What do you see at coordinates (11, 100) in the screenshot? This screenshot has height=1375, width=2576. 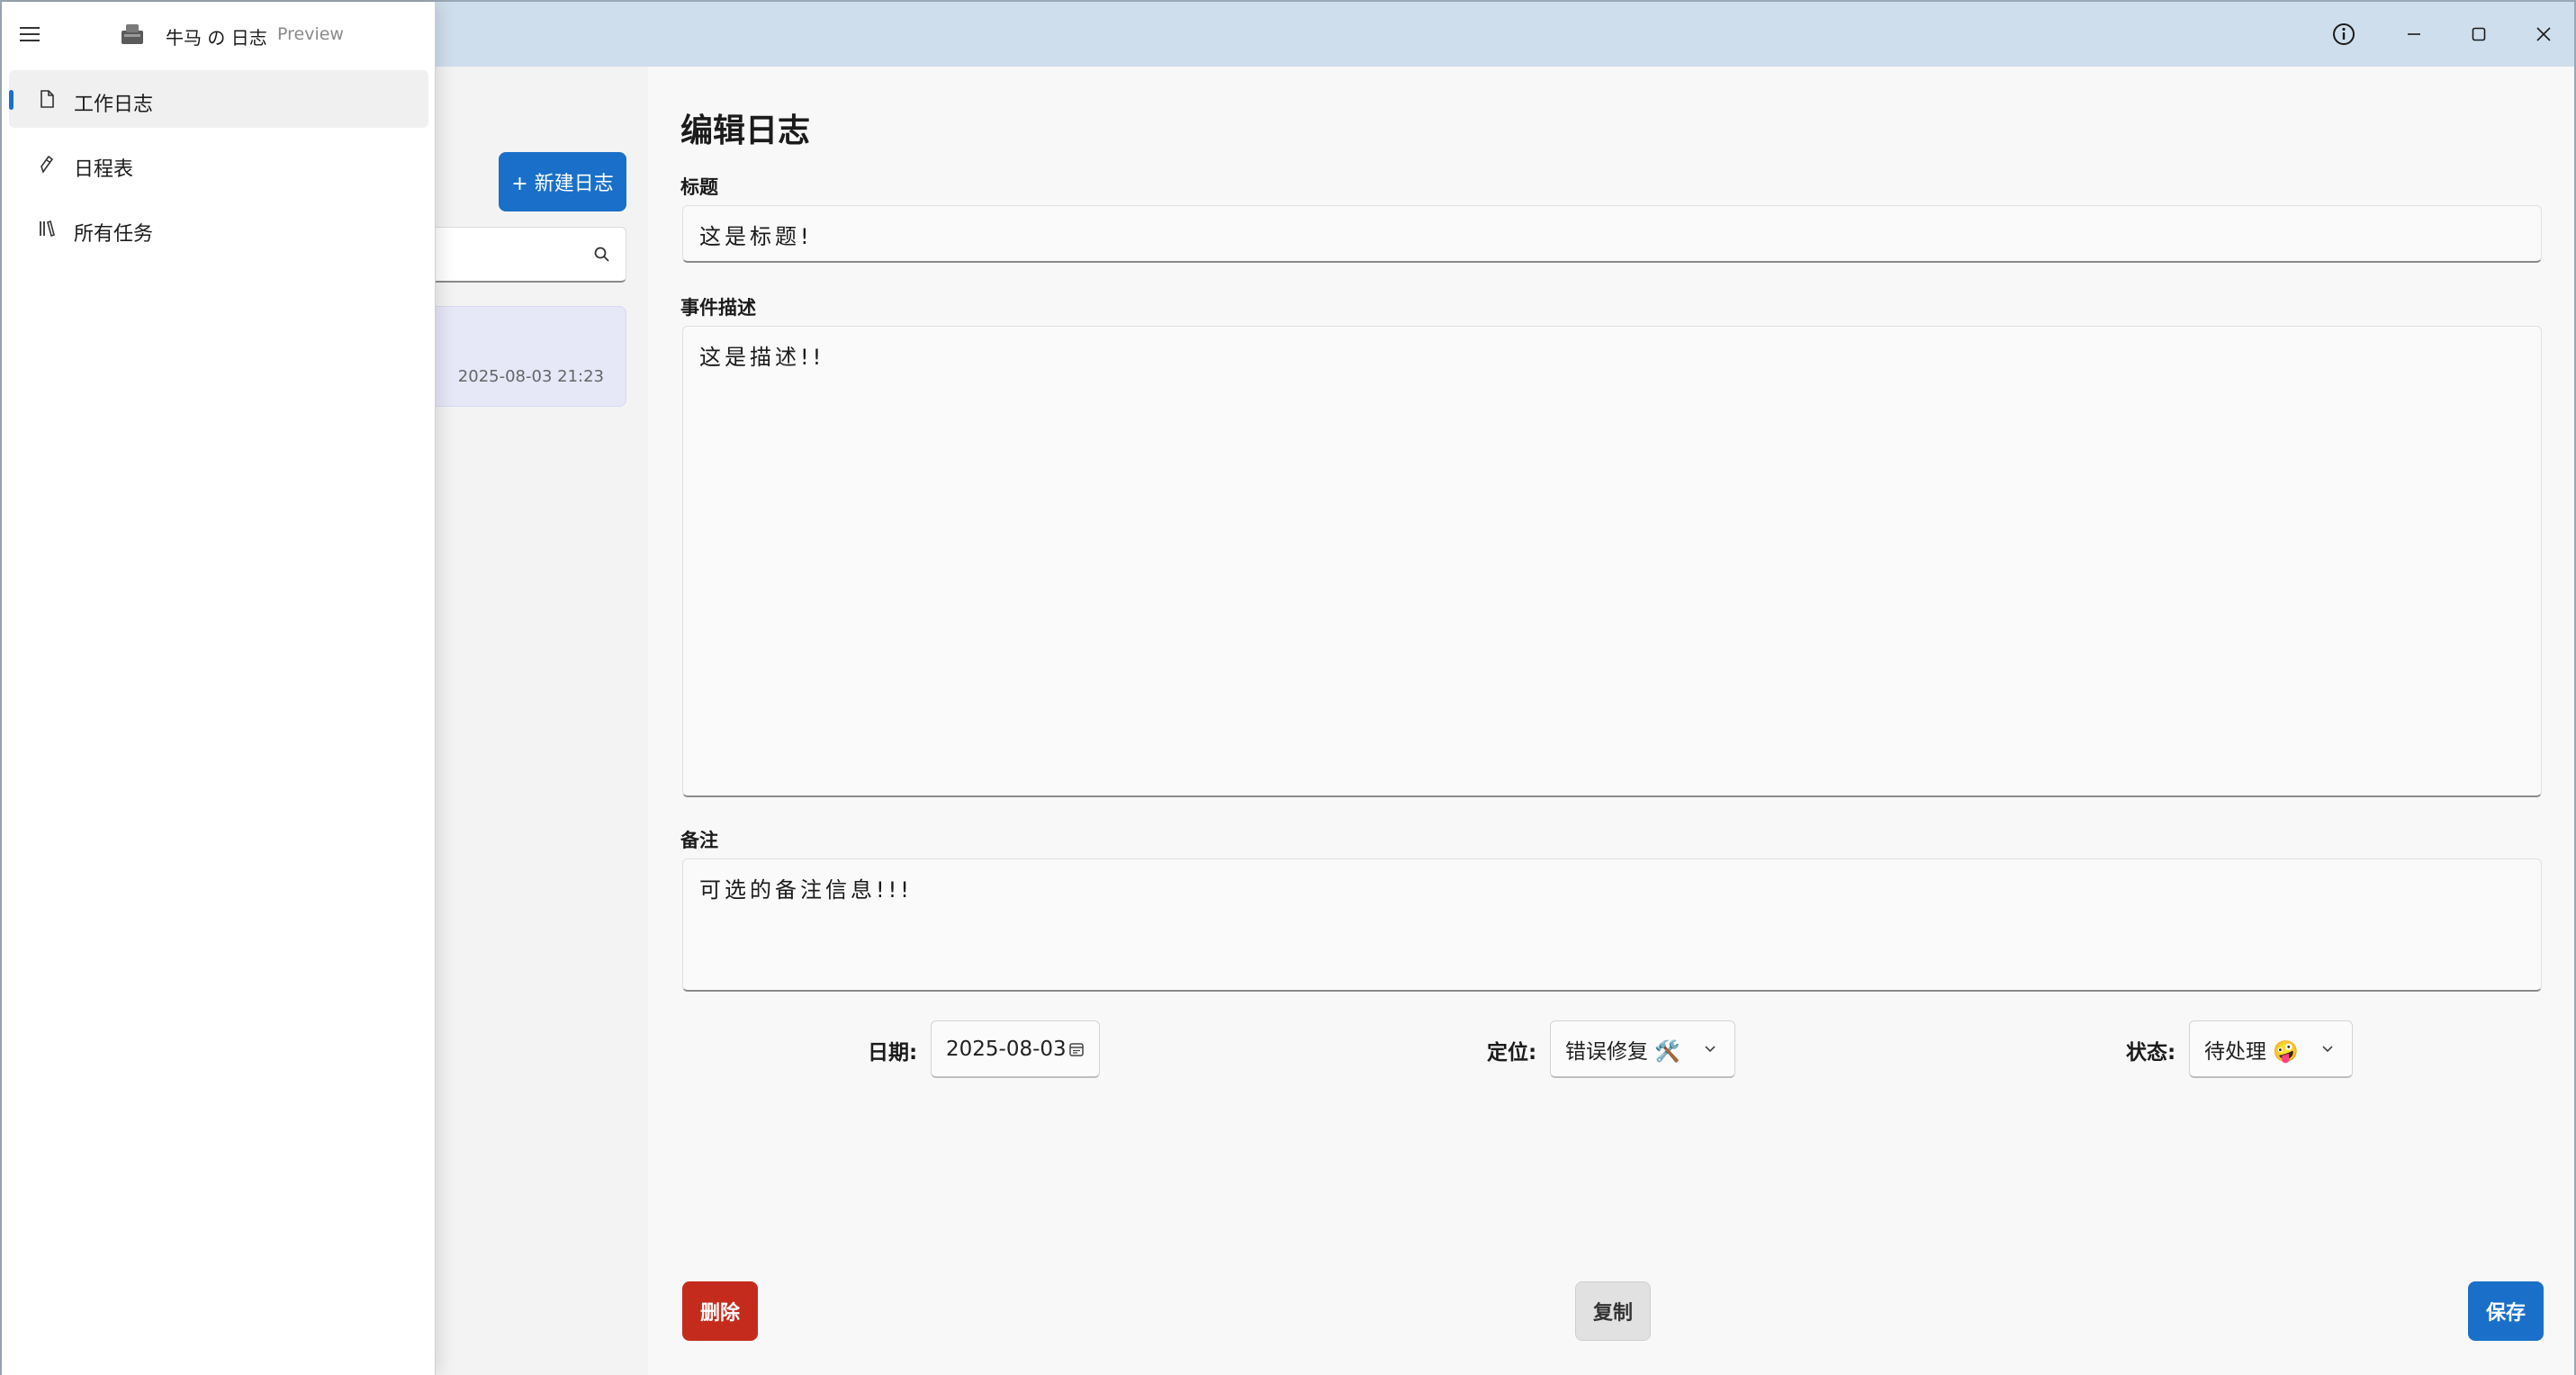 I see `selection-indicator` at bounding box center [11, 100].